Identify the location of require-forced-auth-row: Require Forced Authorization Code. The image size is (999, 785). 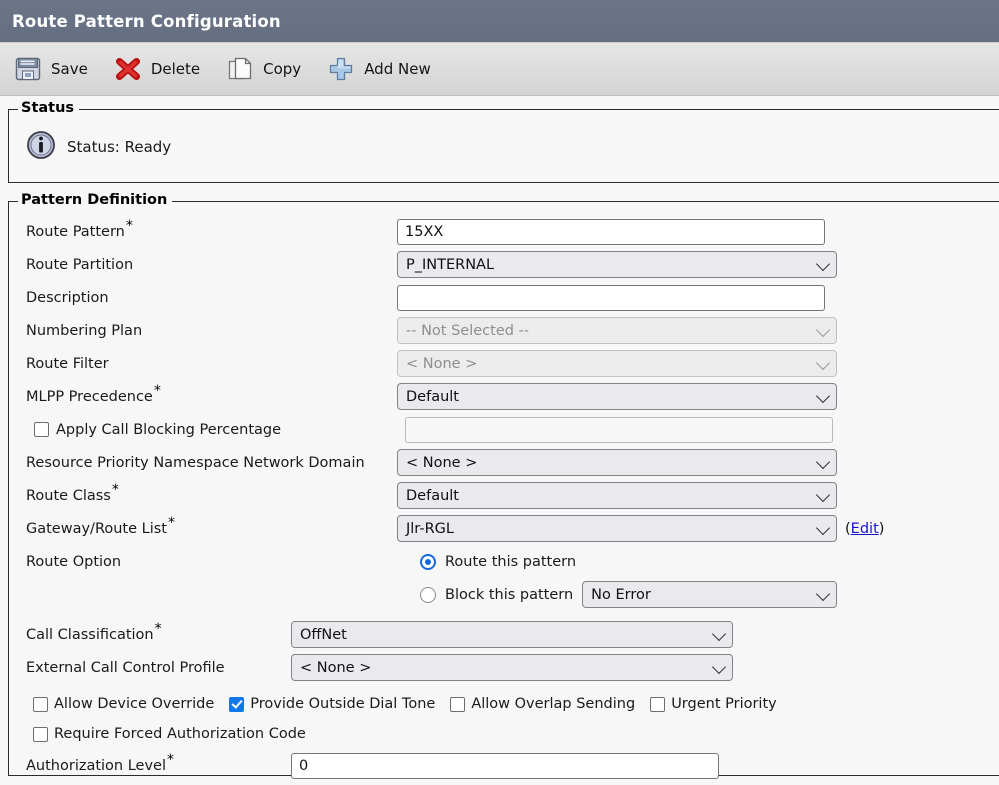
(504, 734).